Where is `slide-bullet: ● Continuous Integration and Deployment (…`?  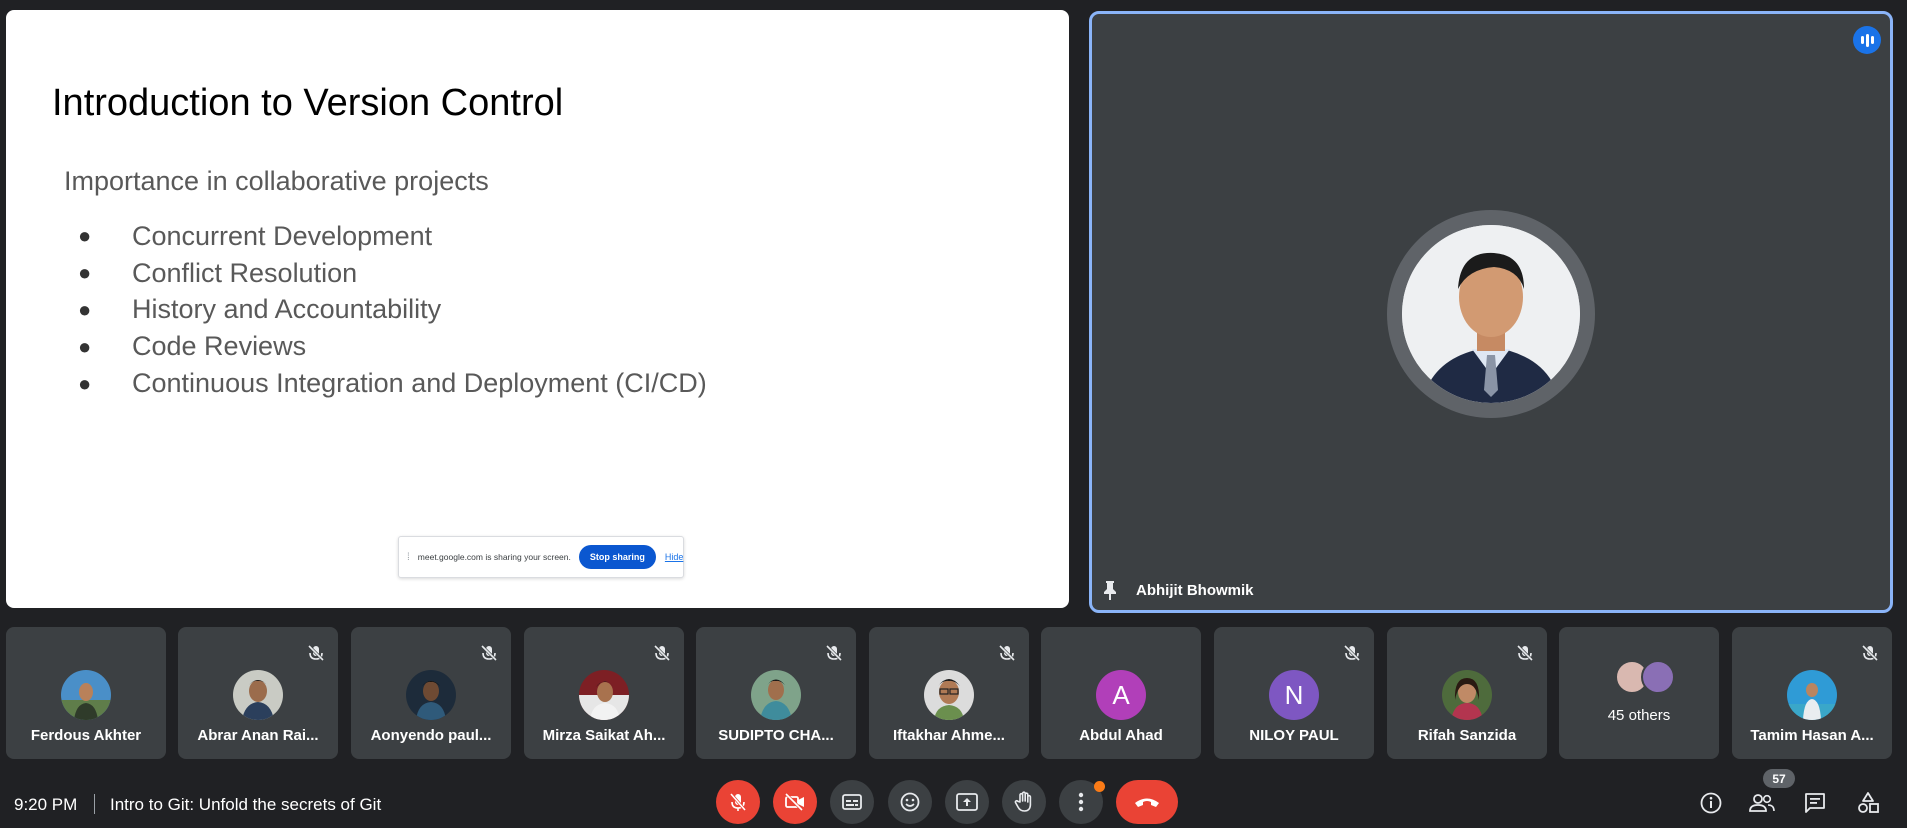 slide-bullet: ● Continuous Integration and Deployment (… is located at coordinates (392, 383).